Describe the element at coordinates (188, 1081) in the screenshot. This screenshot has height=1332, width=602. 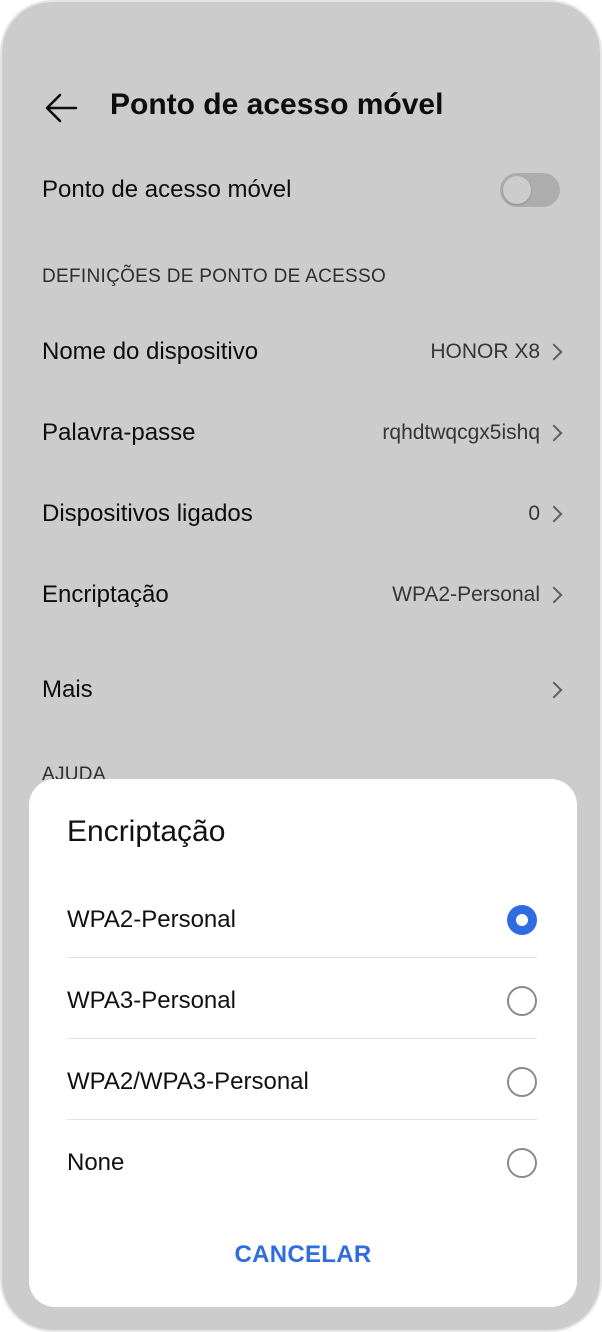
I see `option-label: WPA2/WPA3-Personal` at that location.